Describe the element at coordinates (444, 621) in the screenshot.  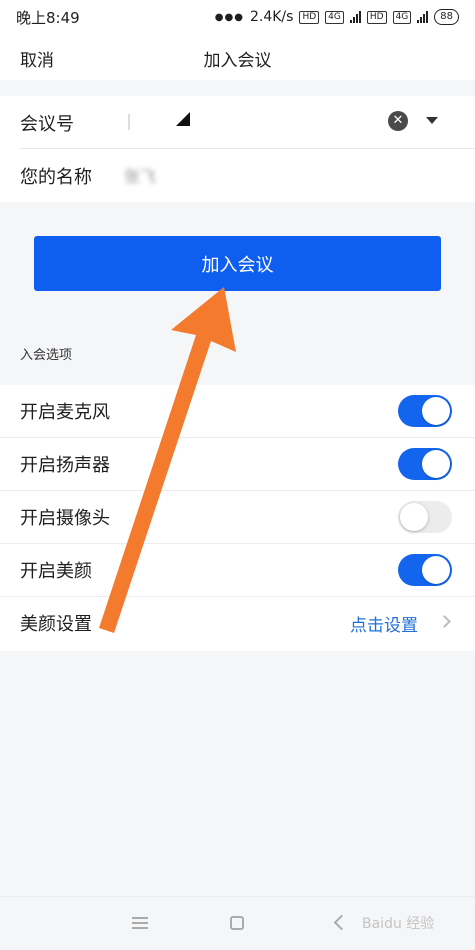
I see `chevron-right-icon` at that location.